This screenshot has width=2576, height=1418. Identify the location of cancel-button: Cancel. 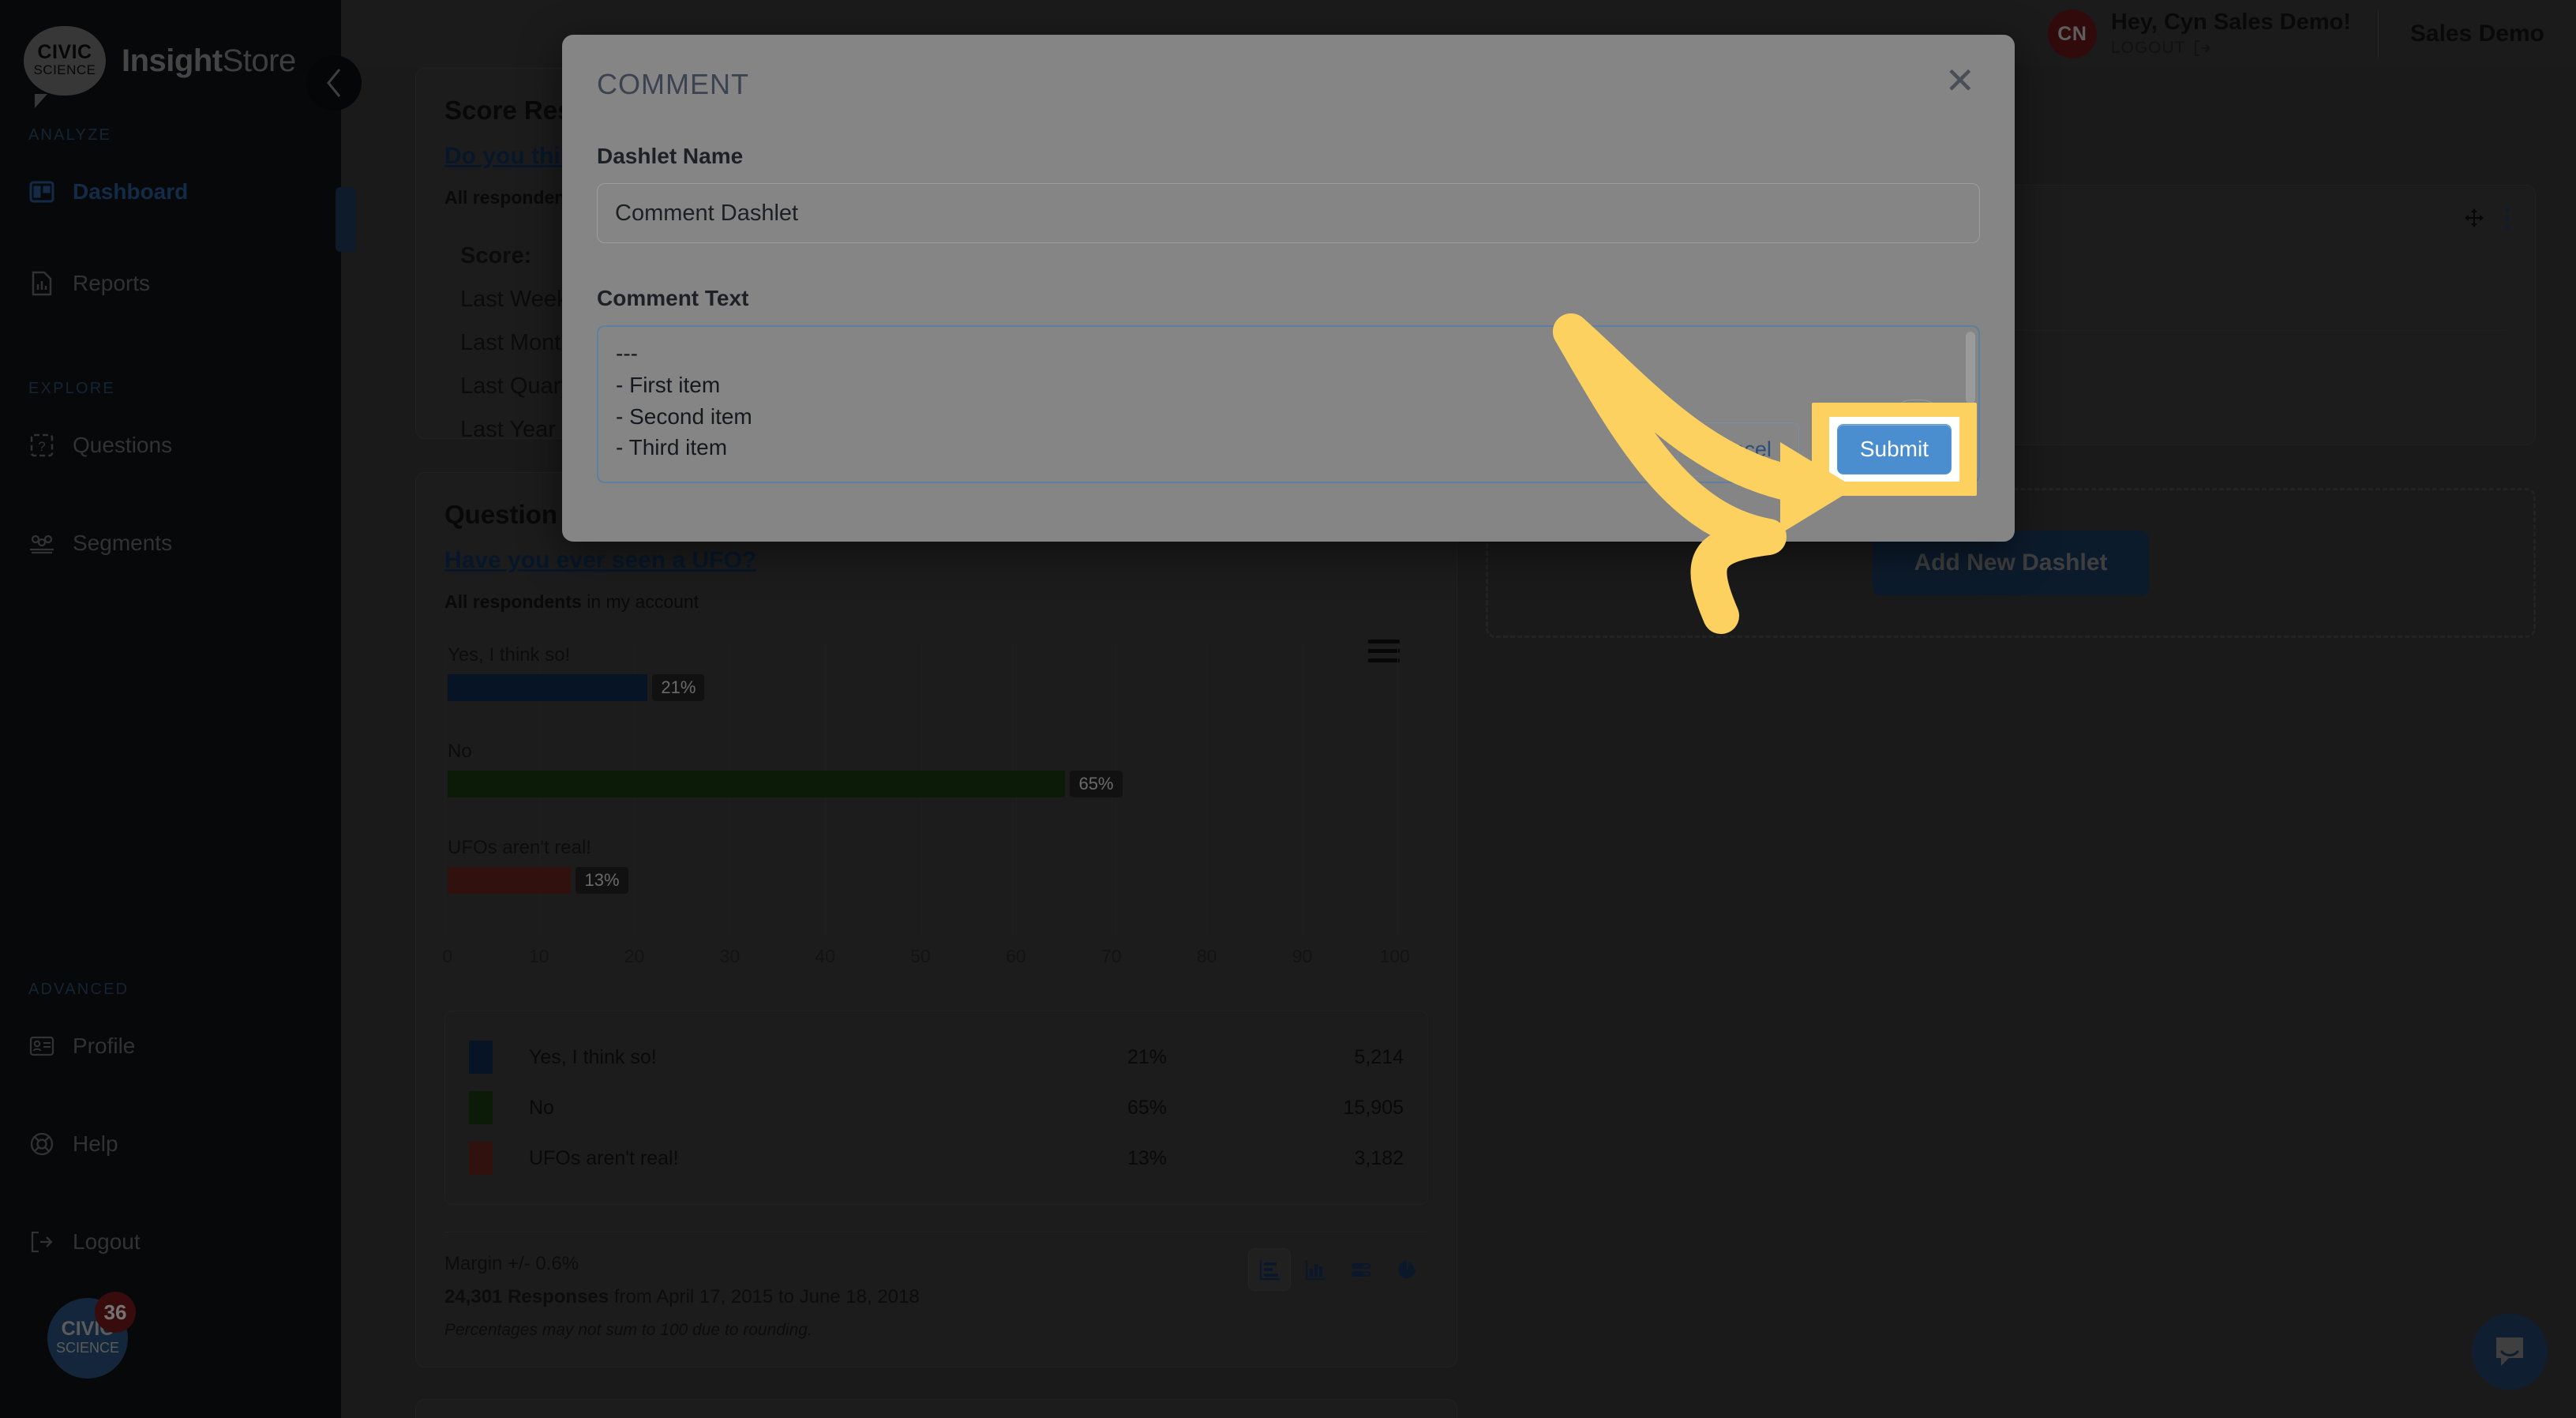
(1738, 449).